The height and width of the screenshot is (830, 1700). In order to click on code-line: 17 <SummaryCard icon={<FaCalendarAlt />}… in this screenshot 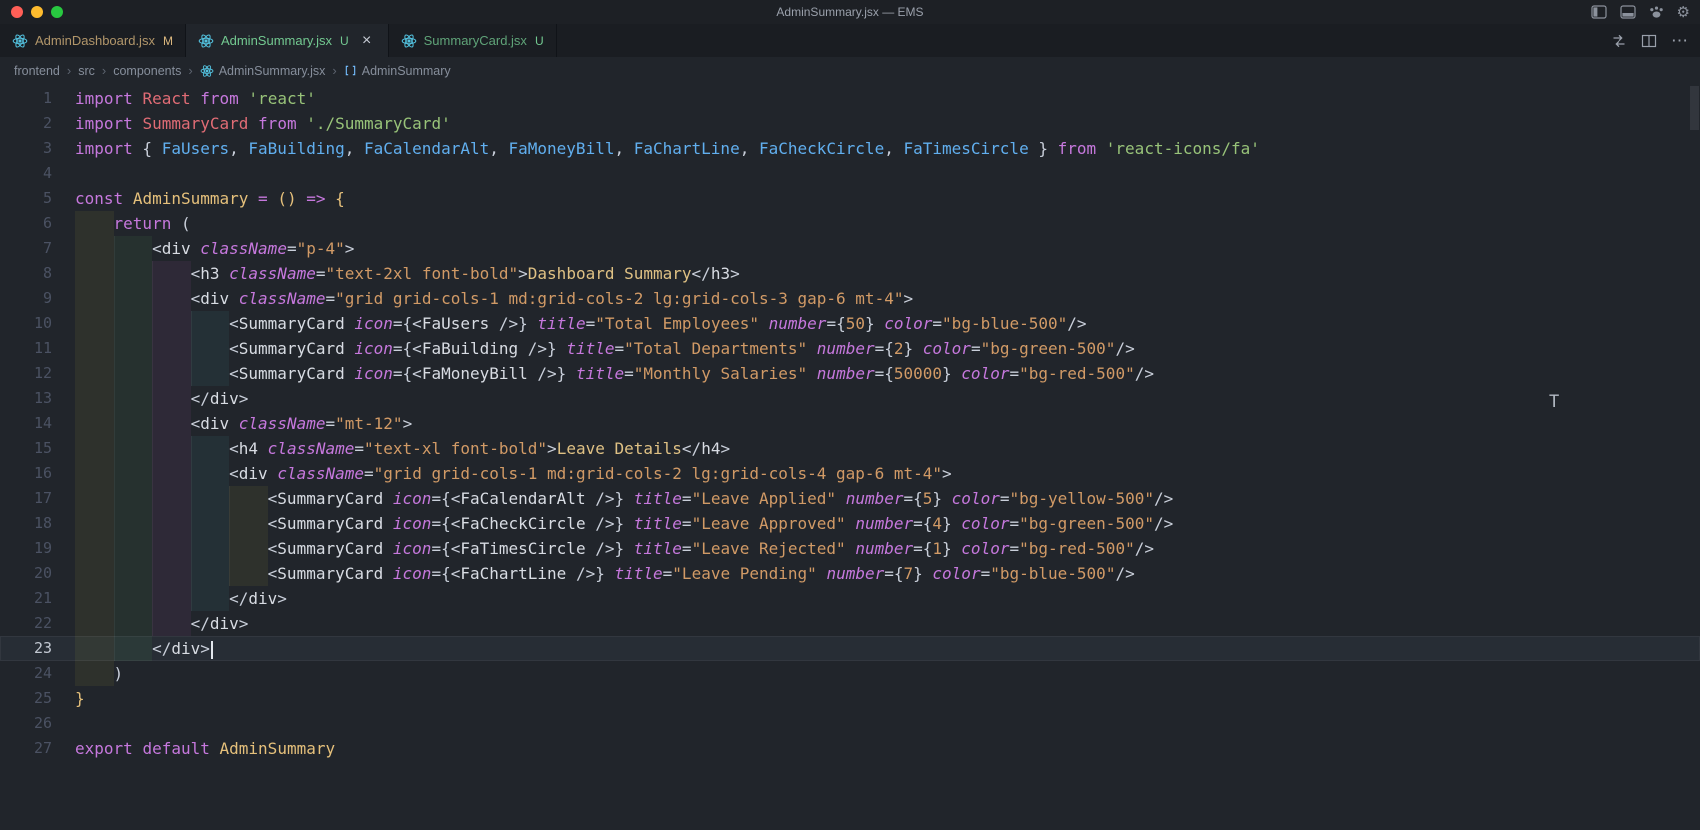, I will do `click(850, 498)`.